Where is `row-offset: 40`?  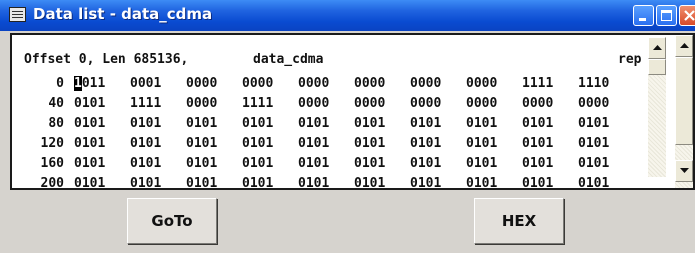
row-offset: 40 is located at coordinates (56, 103).